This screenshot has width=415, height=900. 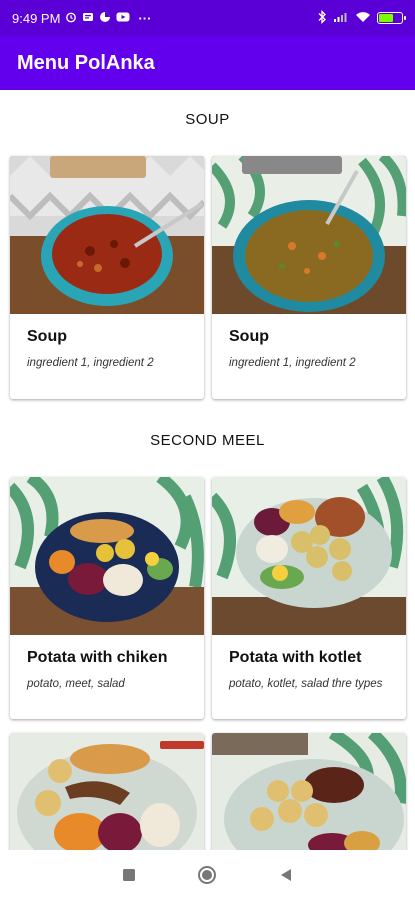 I want to click on dish-name: Potata with chiken, so click(x=97, y=657).